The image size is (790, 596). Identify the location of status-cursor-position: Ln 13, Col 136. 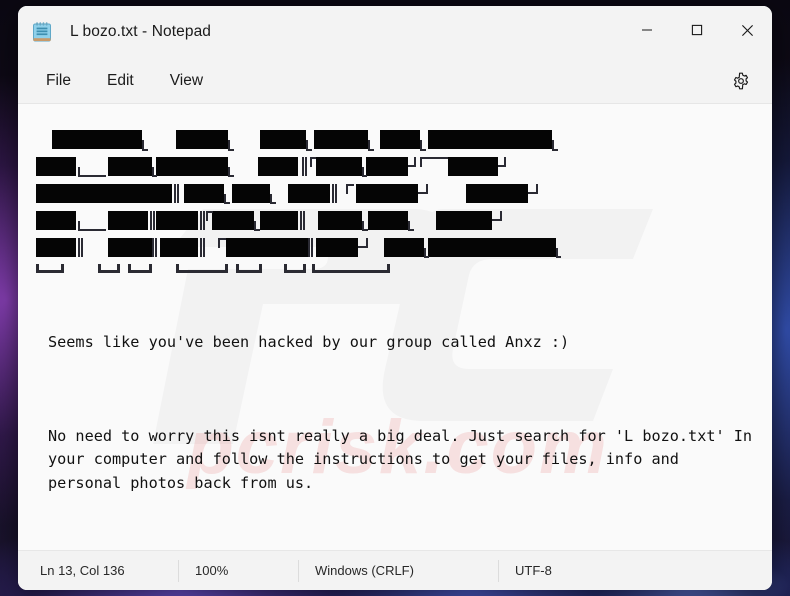
(98, 571).